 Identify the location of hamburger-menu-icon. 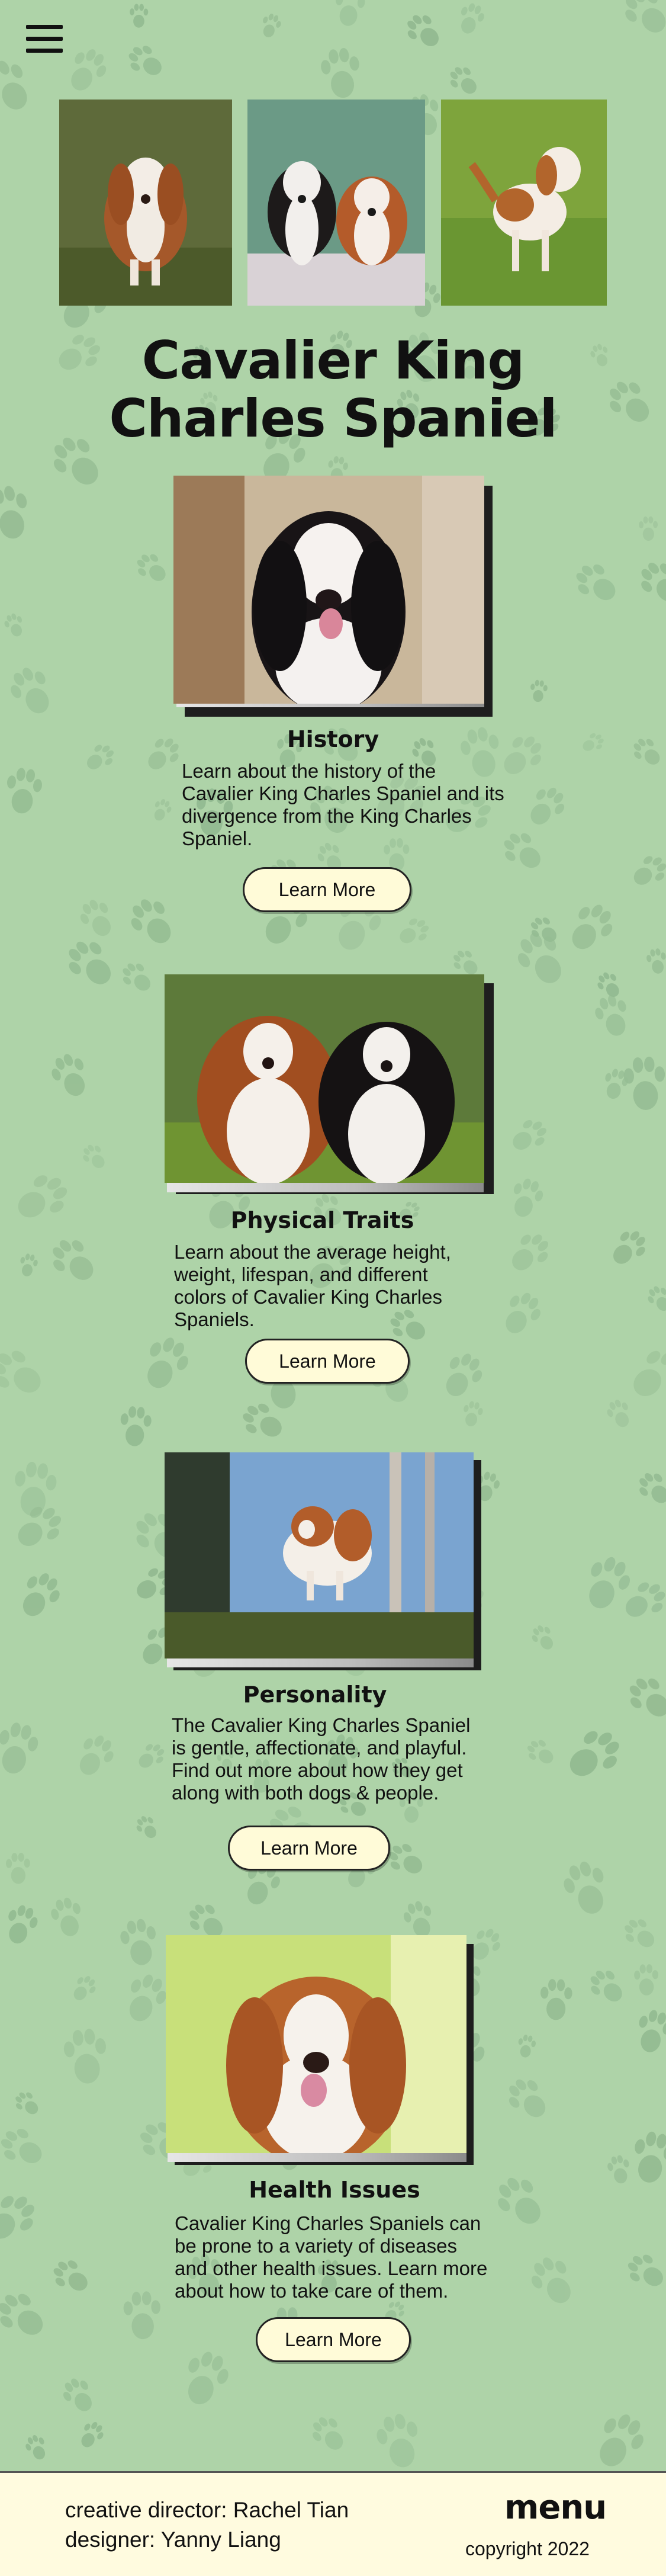
(45, 39).